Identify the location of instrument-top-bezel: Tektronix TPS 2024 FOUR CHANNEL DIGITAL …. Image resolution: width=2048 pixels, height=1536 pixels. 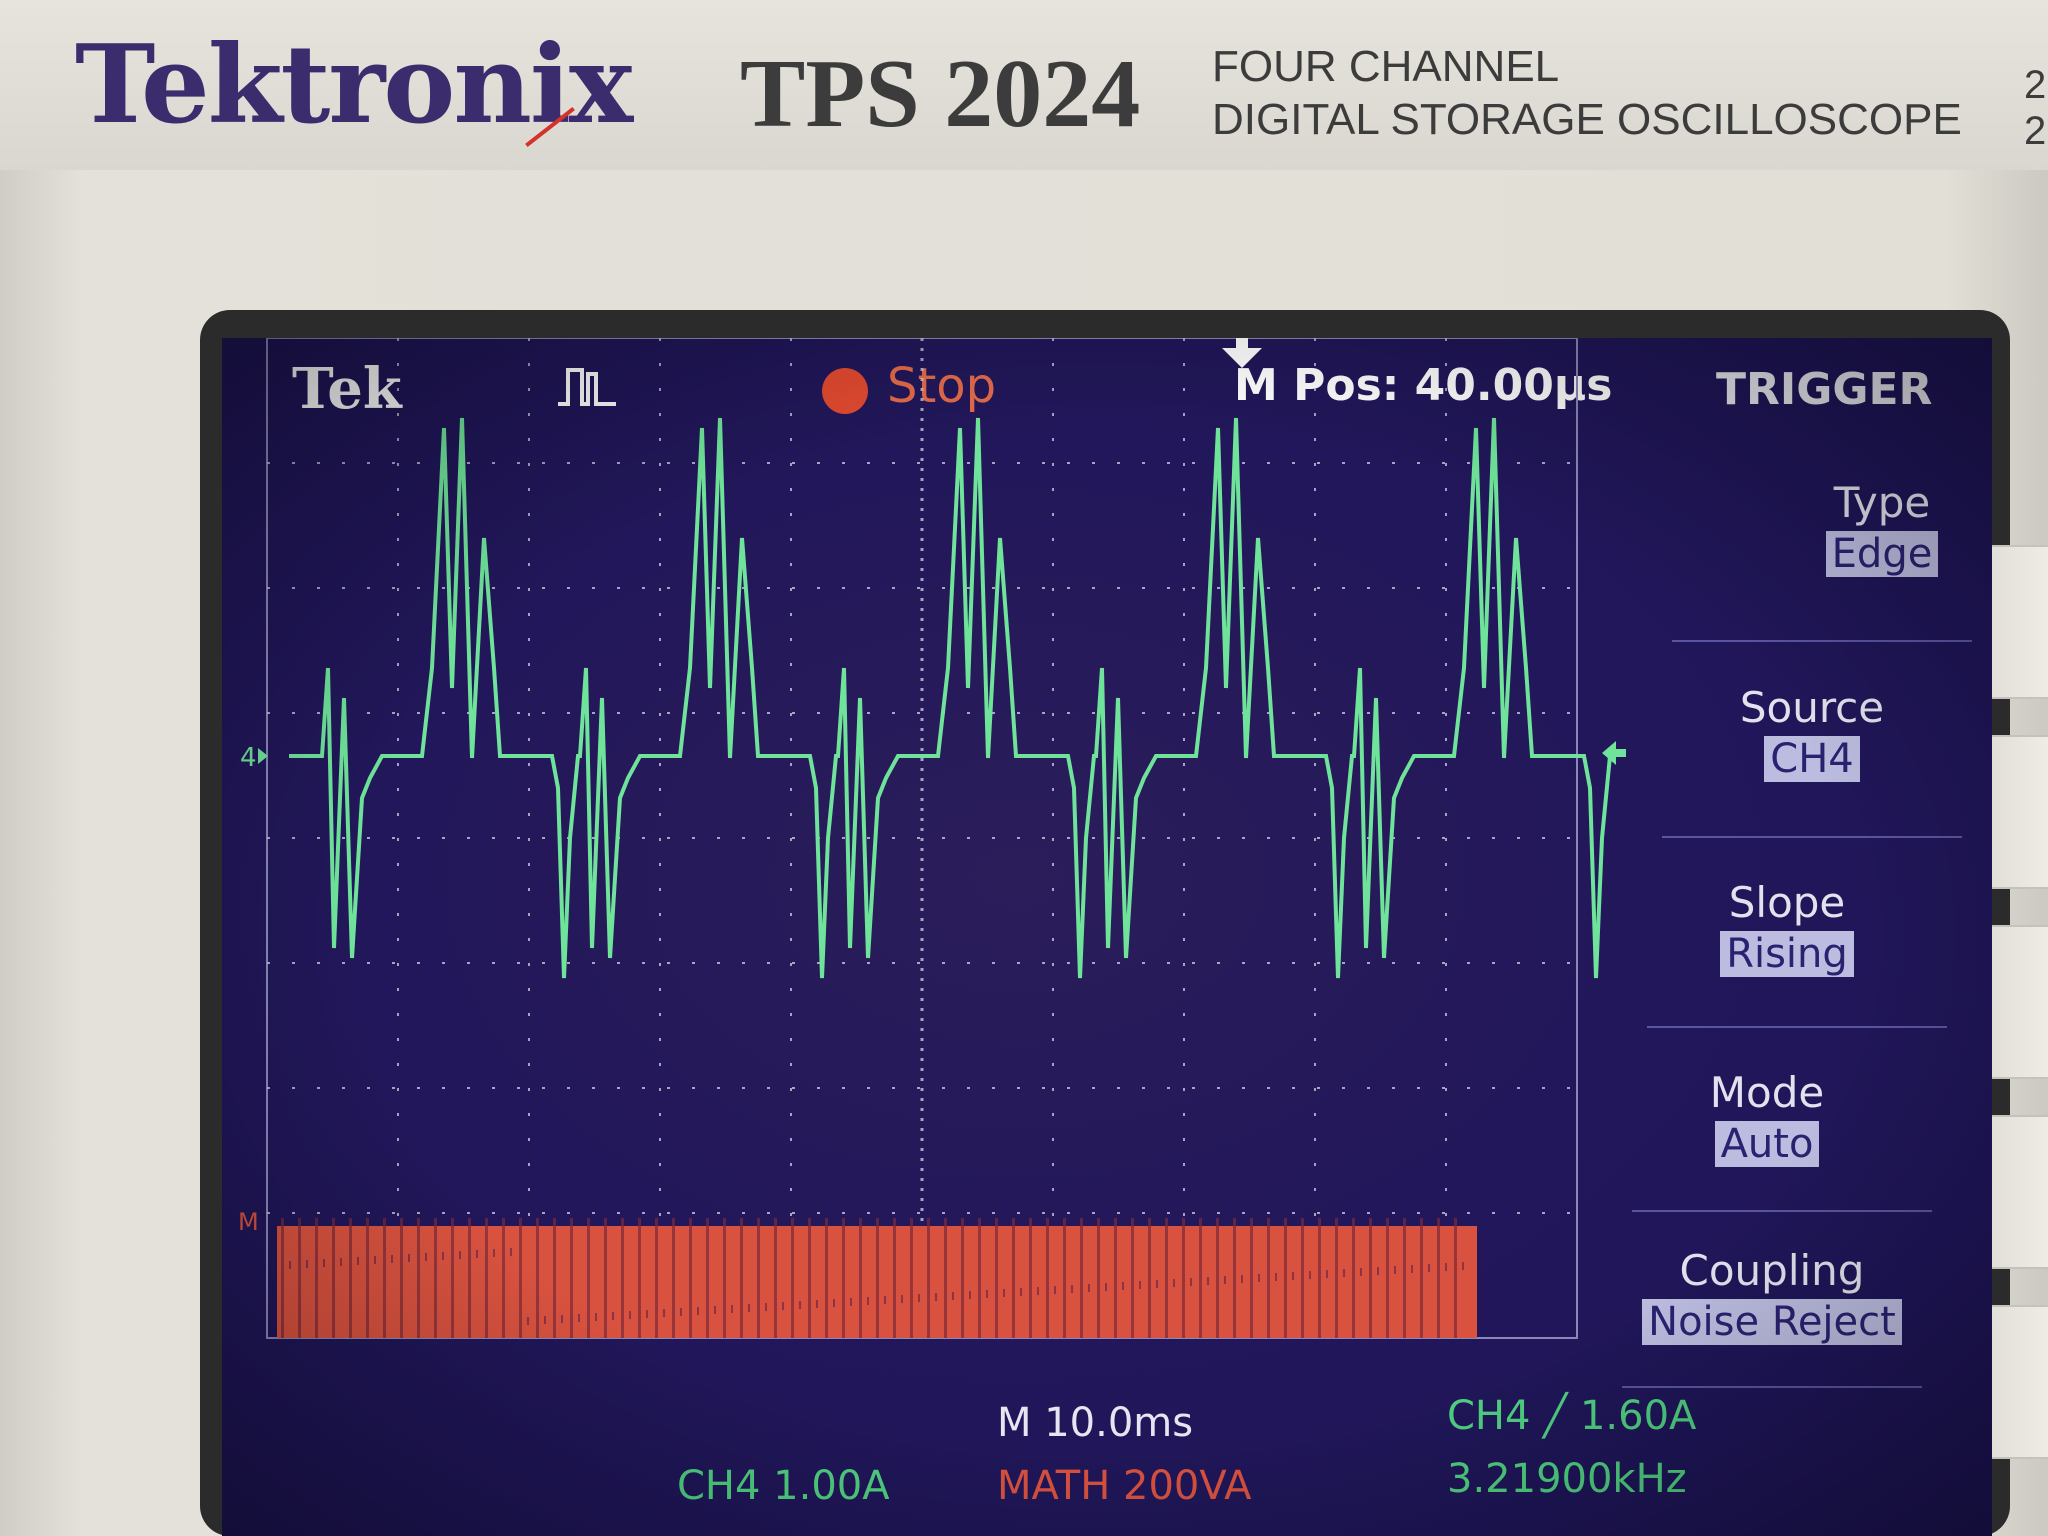
(1024, 86).